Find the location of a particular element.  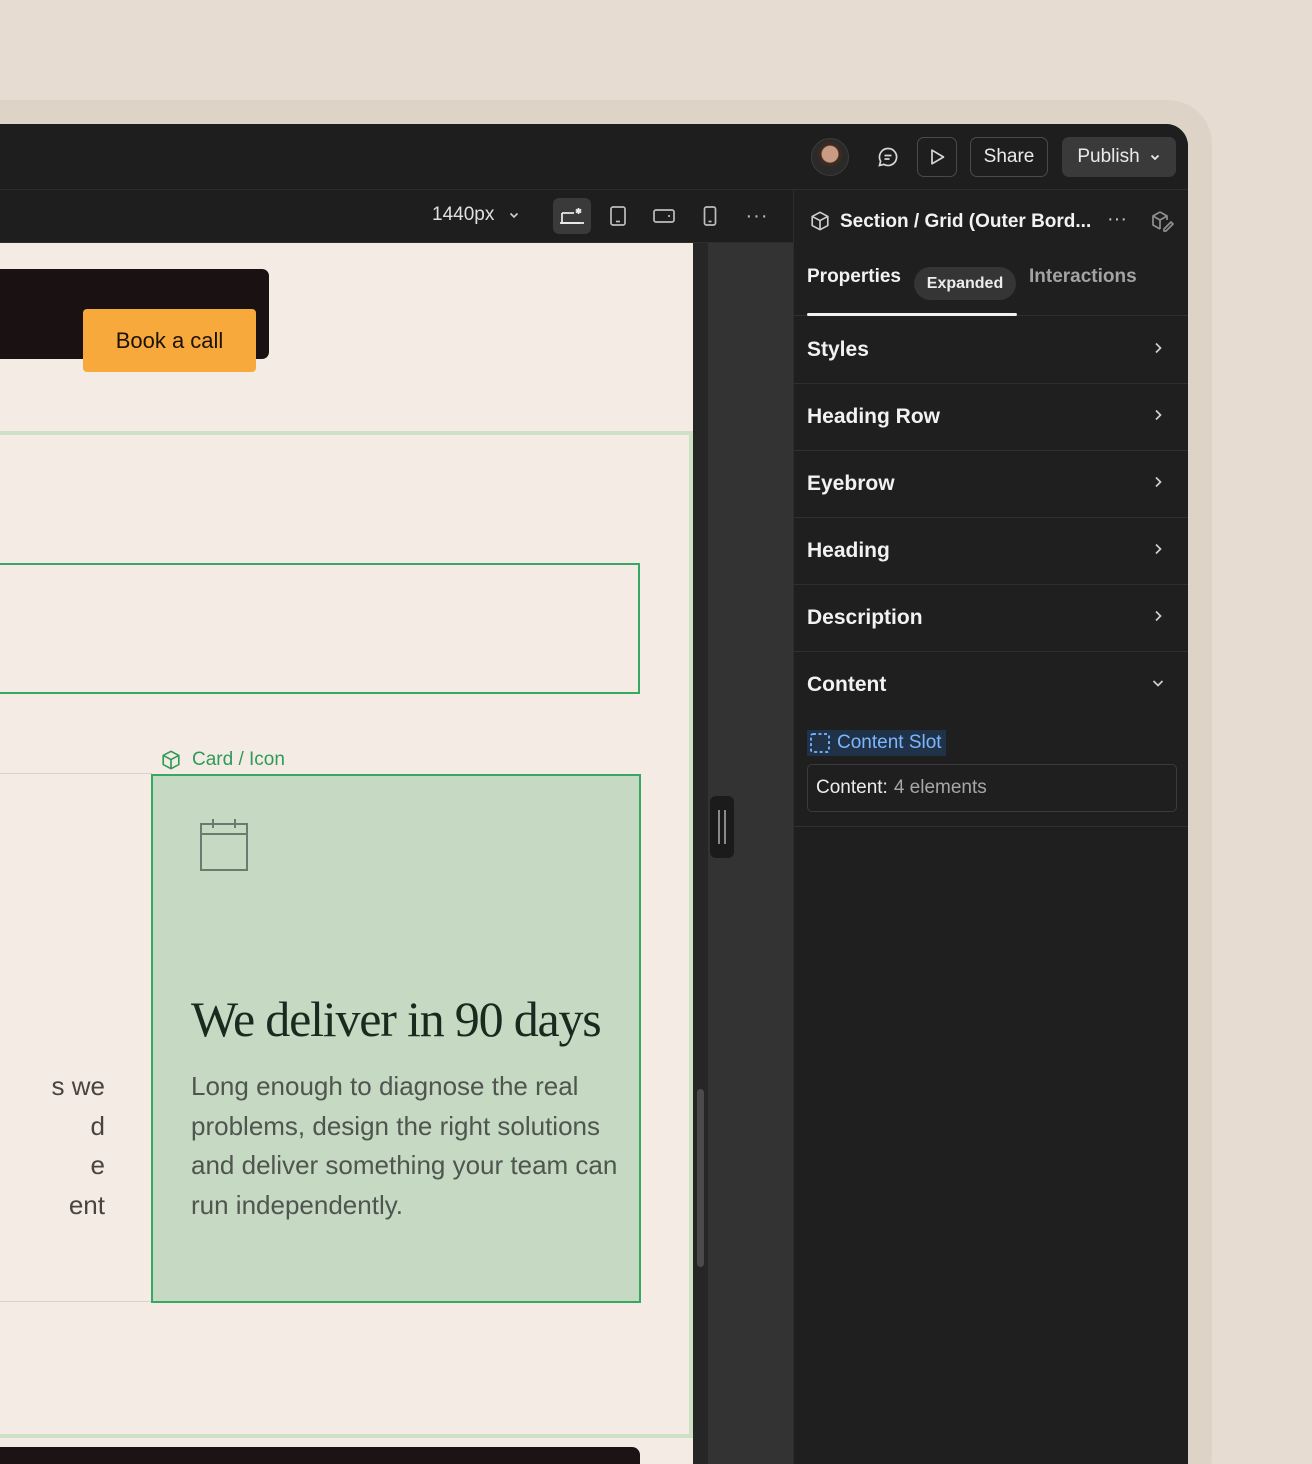

section-heading: Heading is located at coordinates (991, 551).